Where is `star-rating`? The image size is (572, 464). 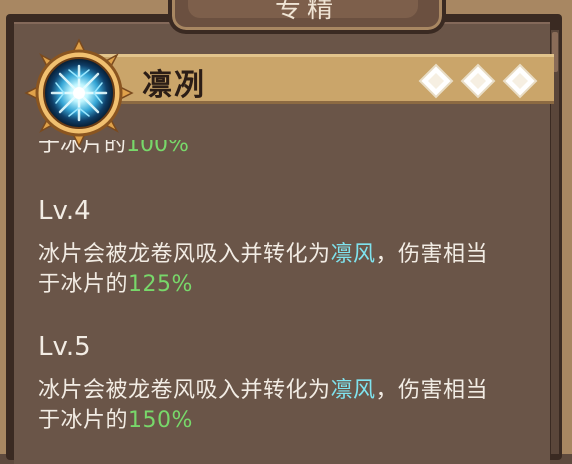
star-rating is located at coordinates (478, 81).